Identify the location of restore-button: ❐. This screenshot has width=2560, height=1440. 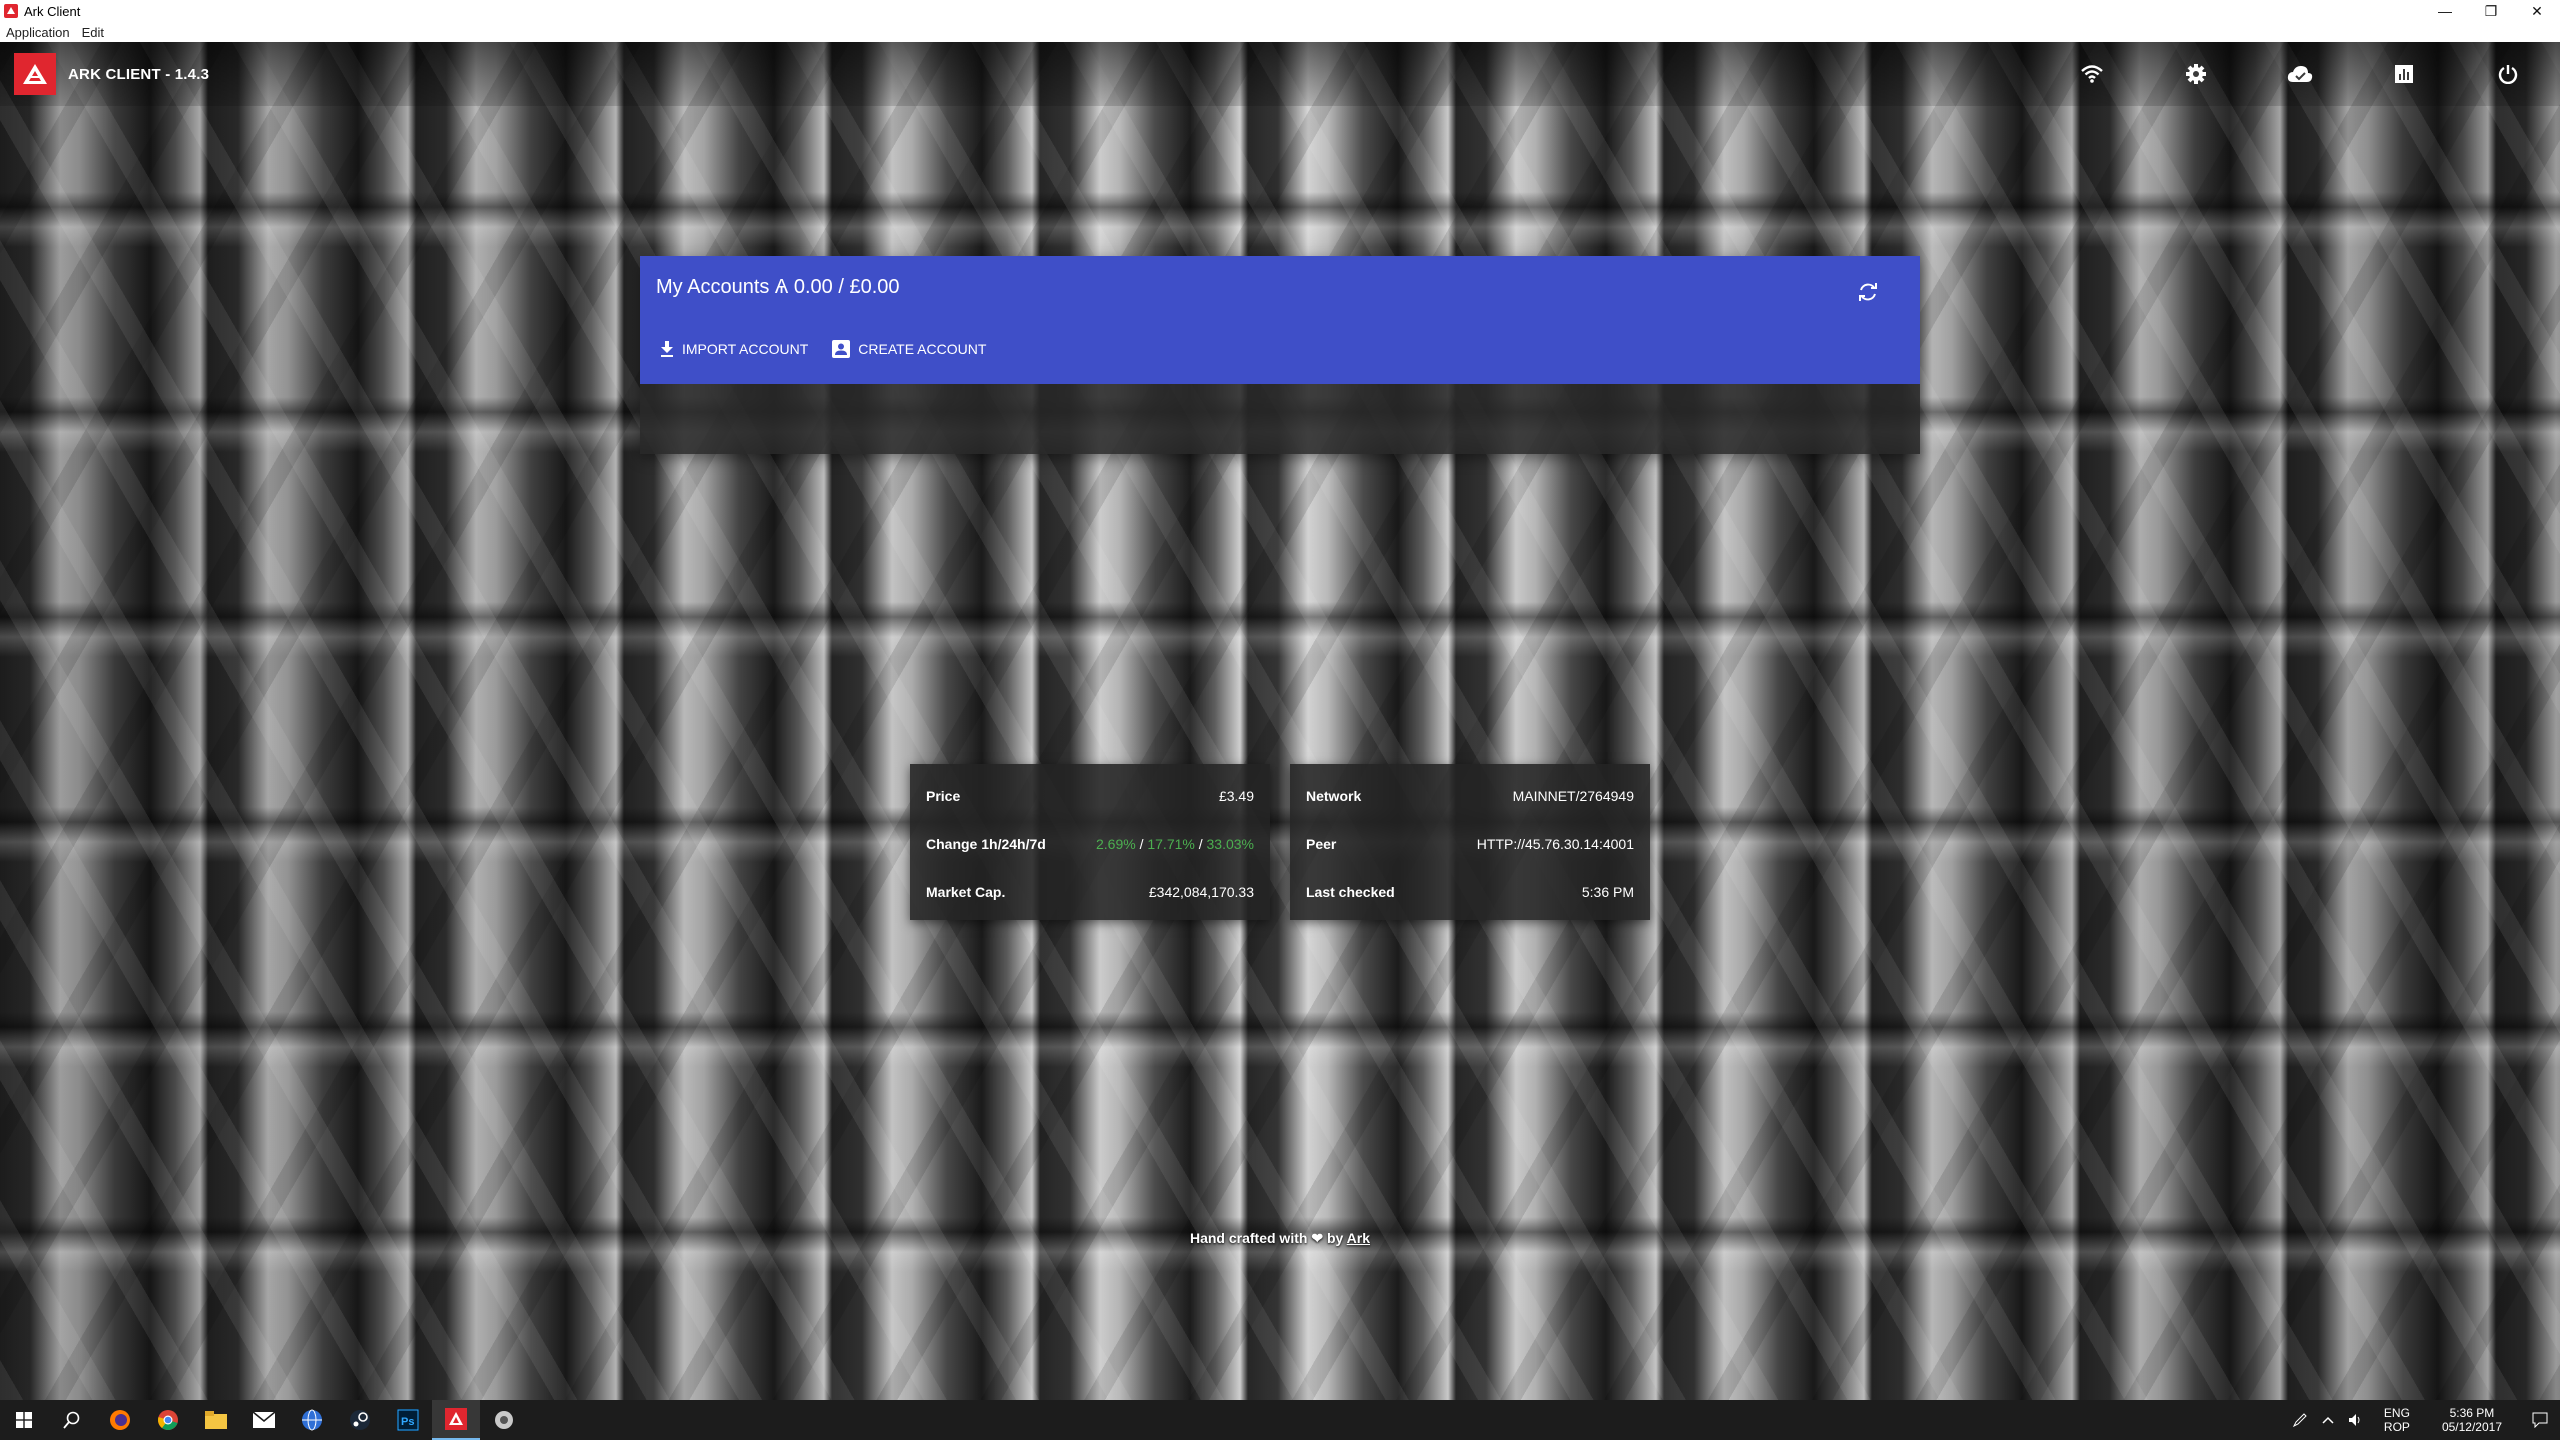
(2491, 11).